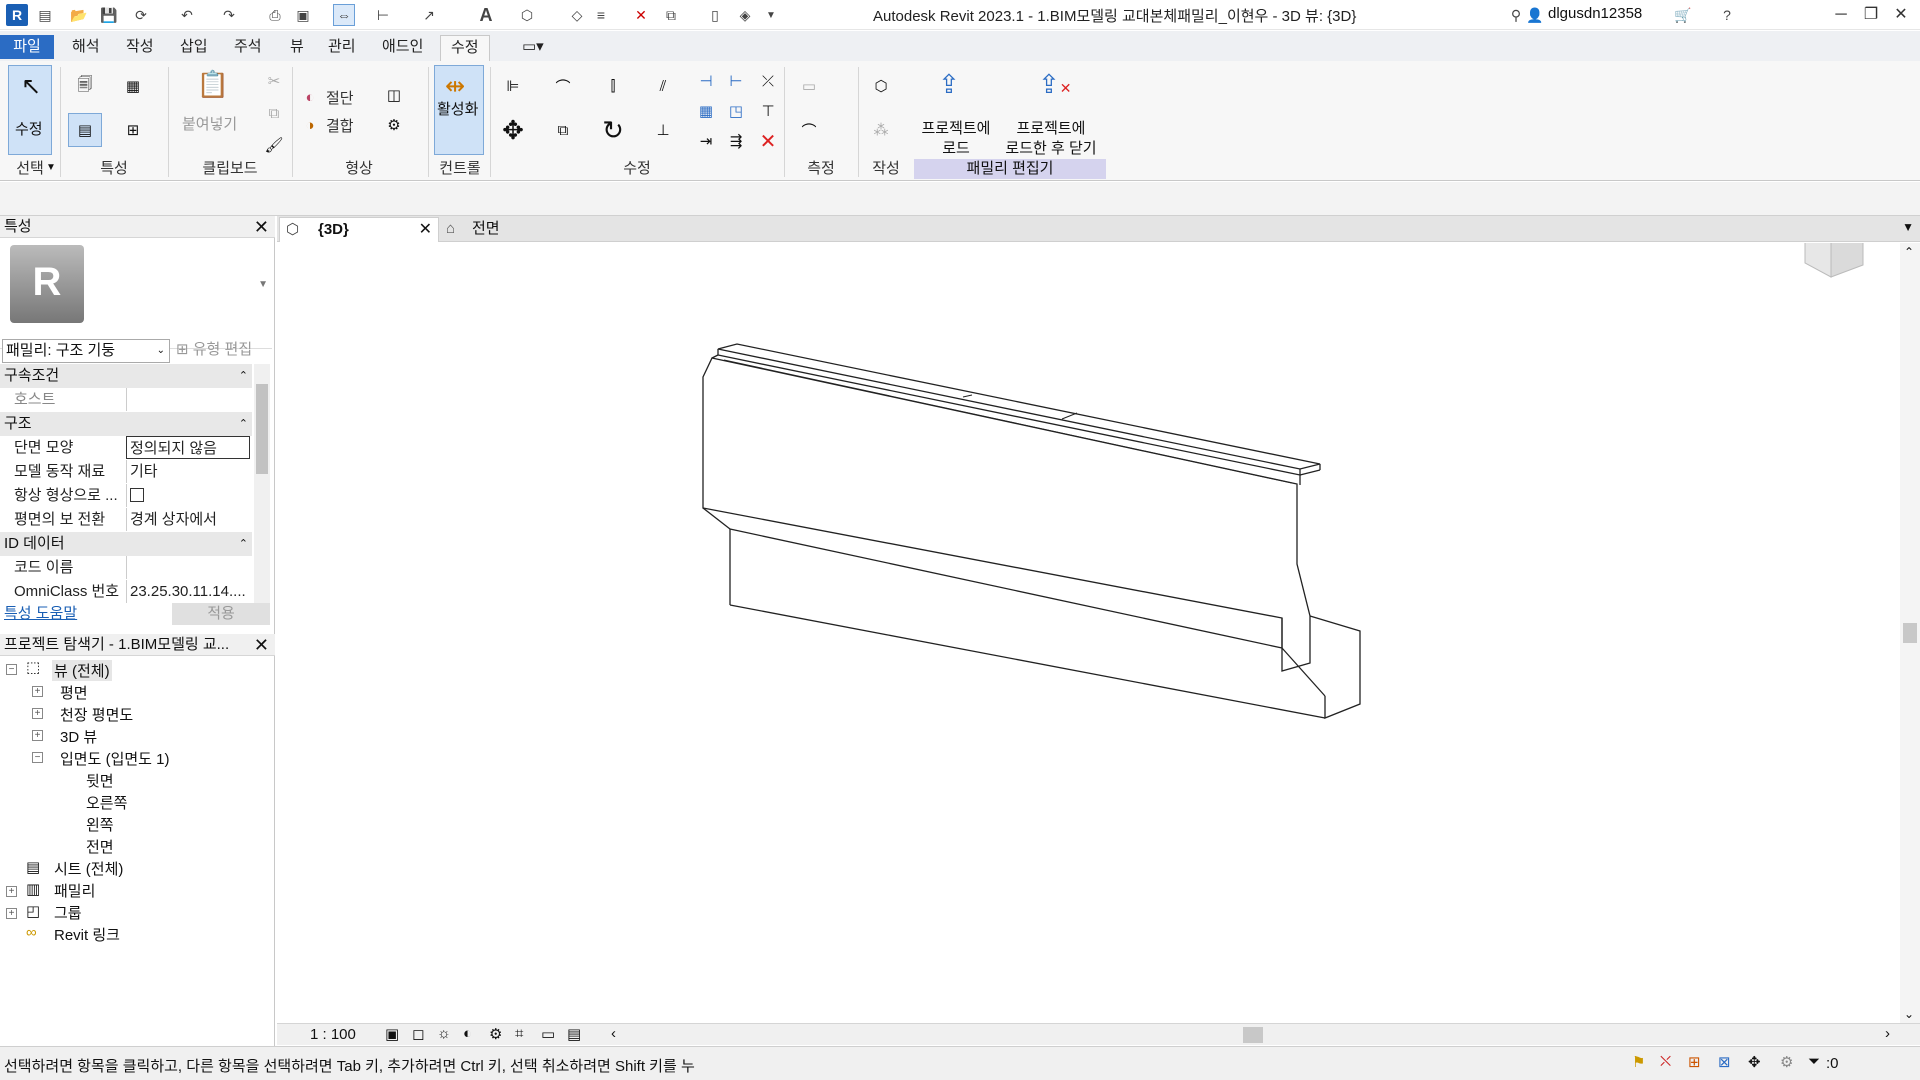 The height and width of the screenshot is (1080, 1920). Describe the element at coordinates (500, 229) in the screenshot. I see `view-tab-front: ⌂ 전면` at that location.